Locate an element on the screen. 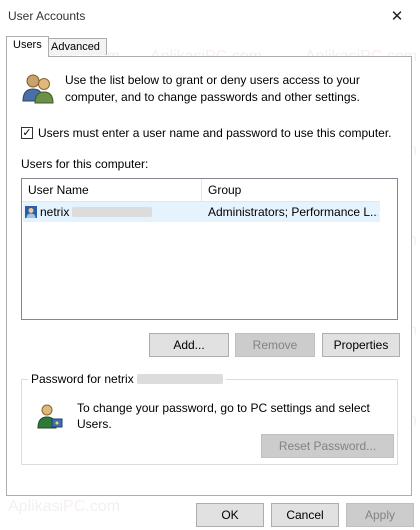  user-icon is located at coordinates (31, 212).